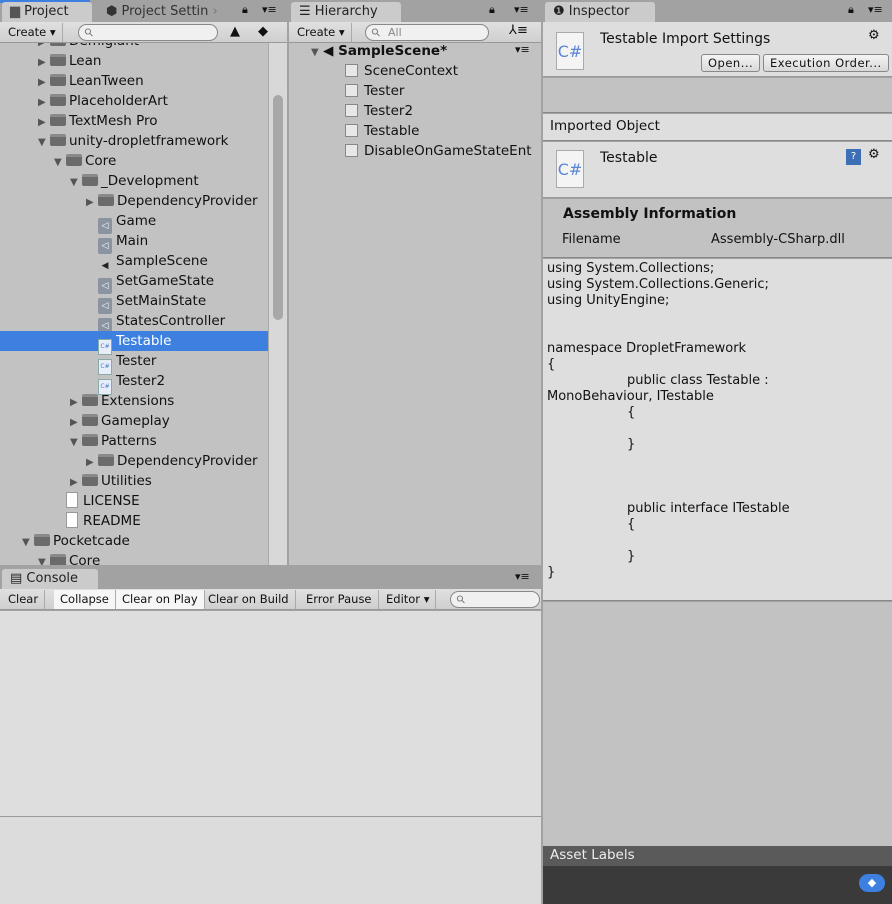 The height and width of the screenshot is (904, 892). I want to click on project-item: ▶ LeanTween, so click(134, 81).